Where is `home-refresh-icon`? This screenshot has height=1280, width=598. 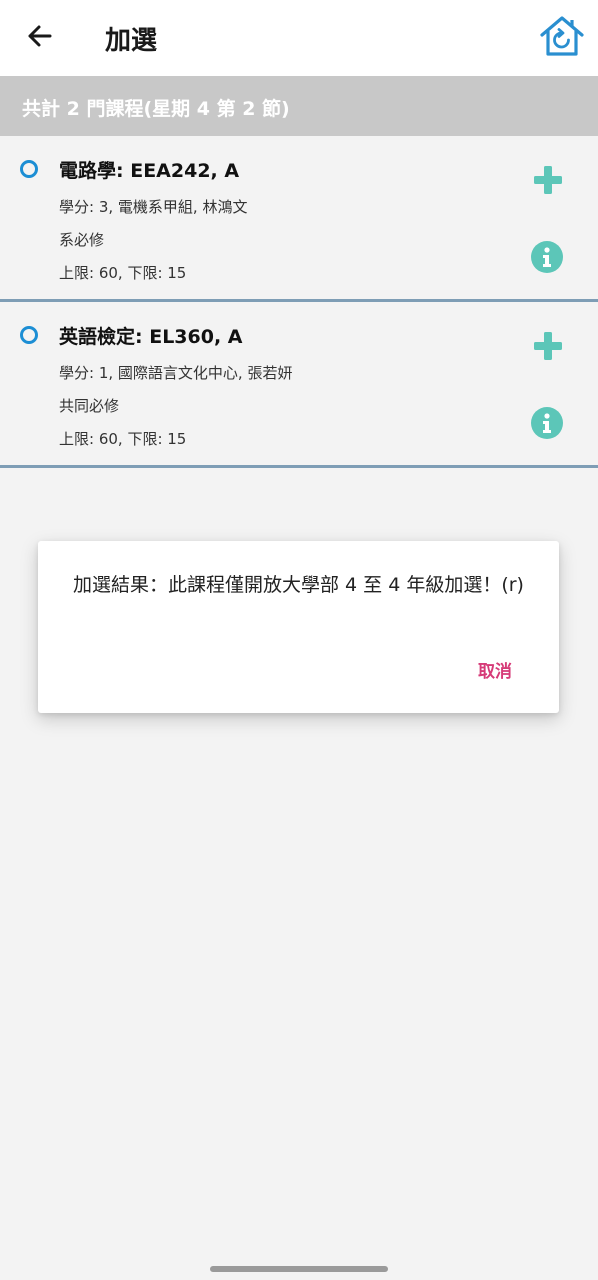 home-refresh-icon is located at coordinates (562, 36).